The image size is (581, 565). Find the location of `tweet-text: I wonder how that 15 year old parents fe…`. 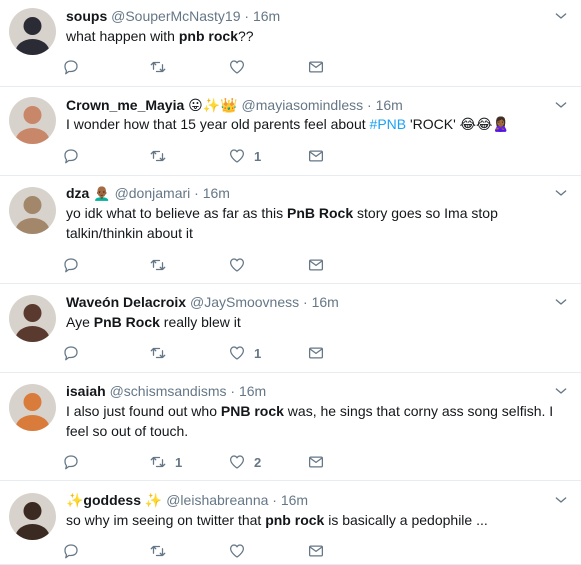

tweet-text: I wonder how that 15 year old parents fe… is located at coordinates (316, 124).